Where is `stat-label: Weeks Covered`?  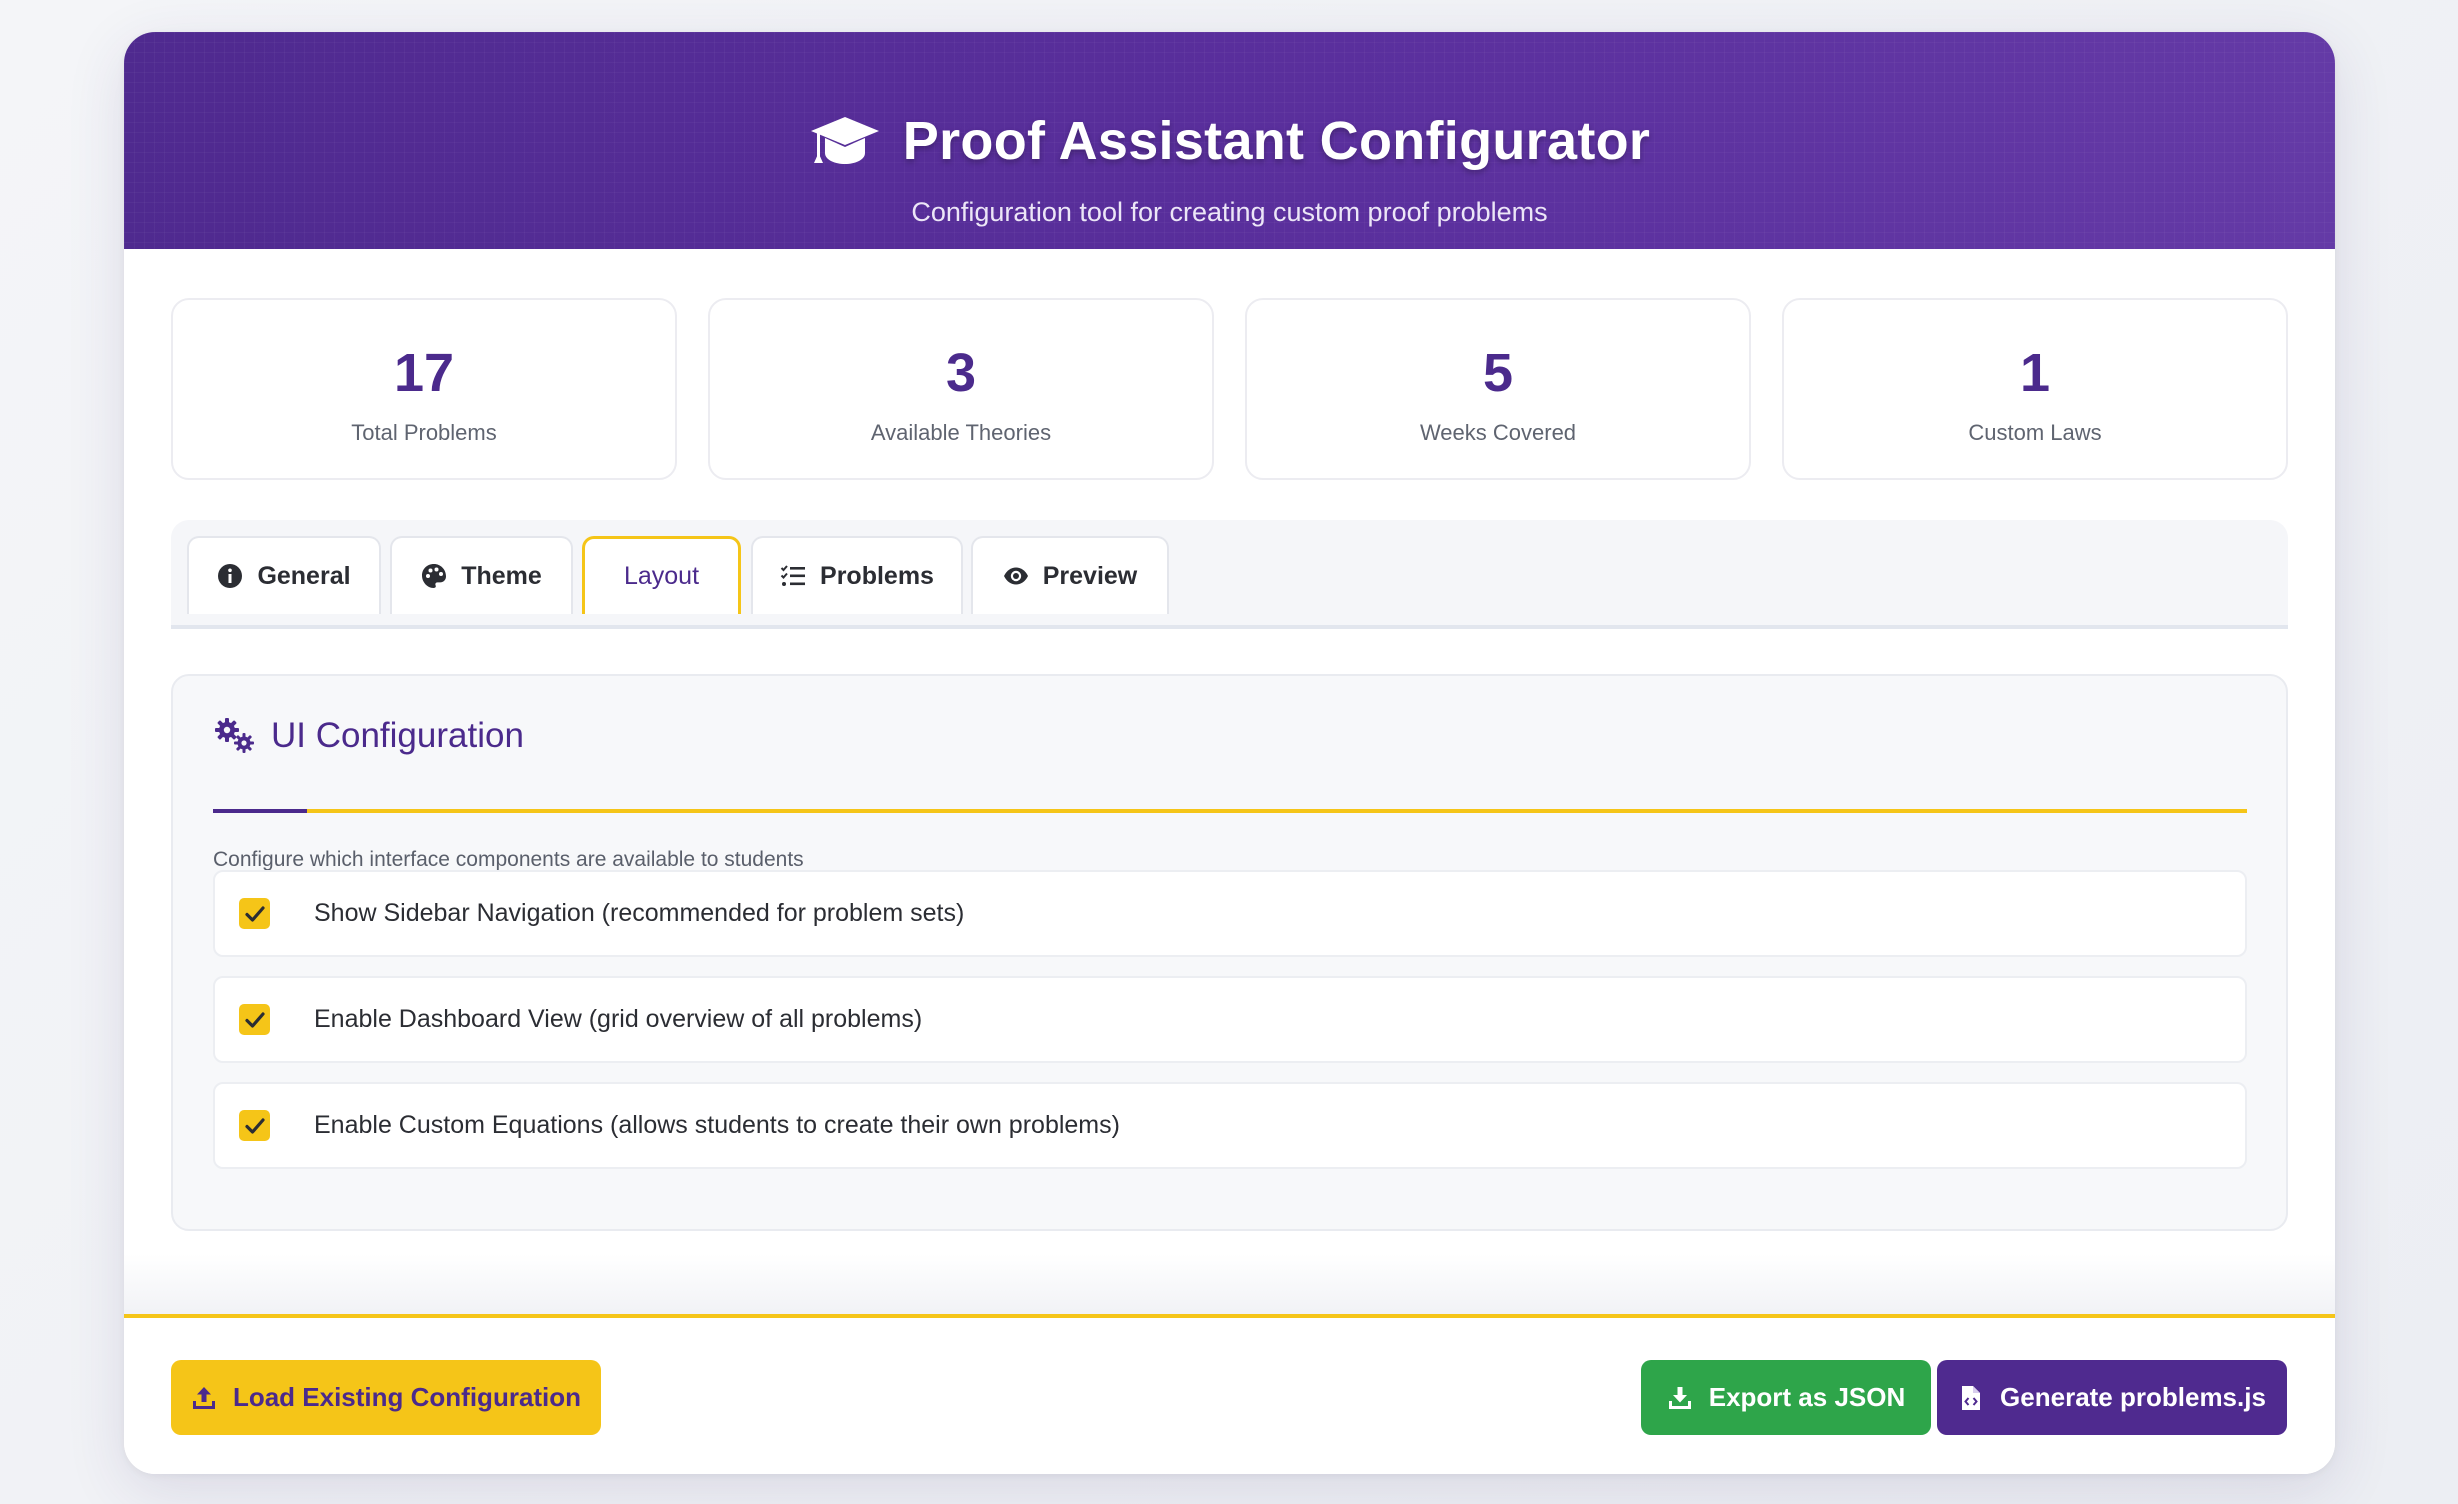 stat-label: Weeks Covered is located at coordinates (1498, 432).